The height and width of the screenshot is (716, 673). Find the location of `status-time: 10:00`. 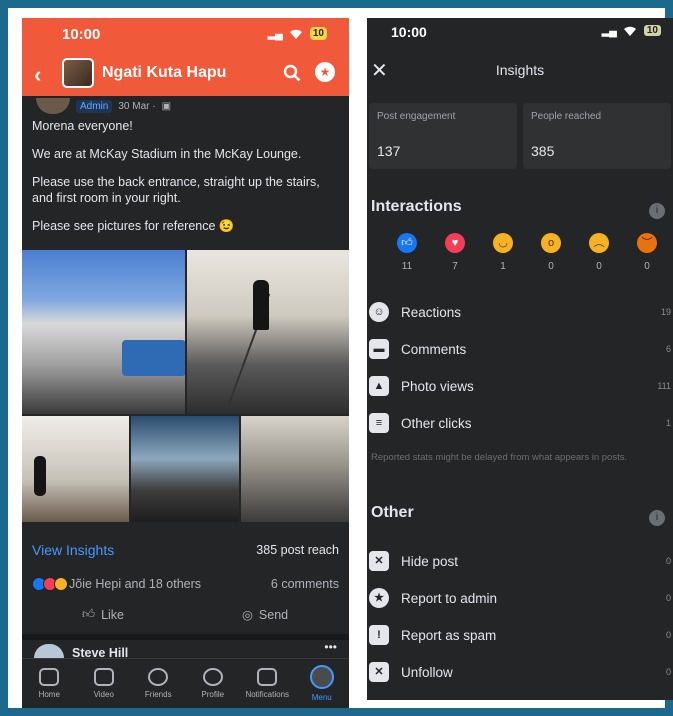

status-time: 10:00 is located at coordinates (409, 32).